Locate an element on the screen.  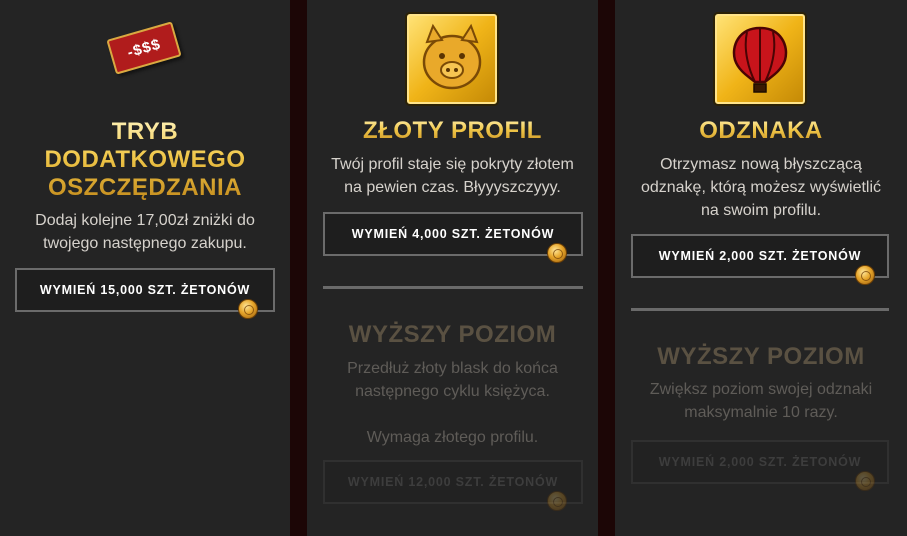
price-tag-label: -$$$ is located at coordinates (144, 48).